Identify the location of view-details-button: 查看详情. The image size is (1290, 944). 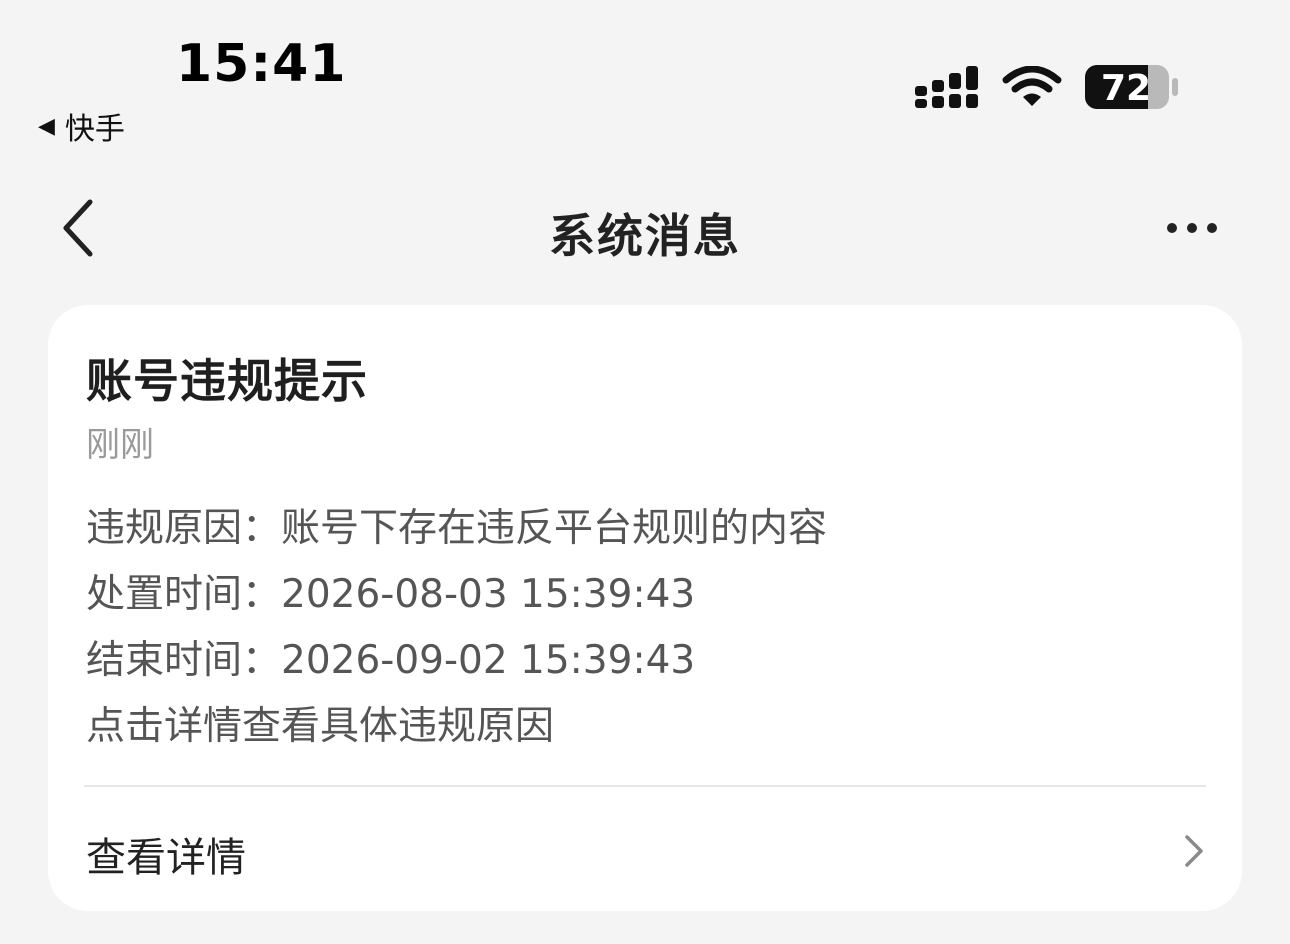
(645, 849).